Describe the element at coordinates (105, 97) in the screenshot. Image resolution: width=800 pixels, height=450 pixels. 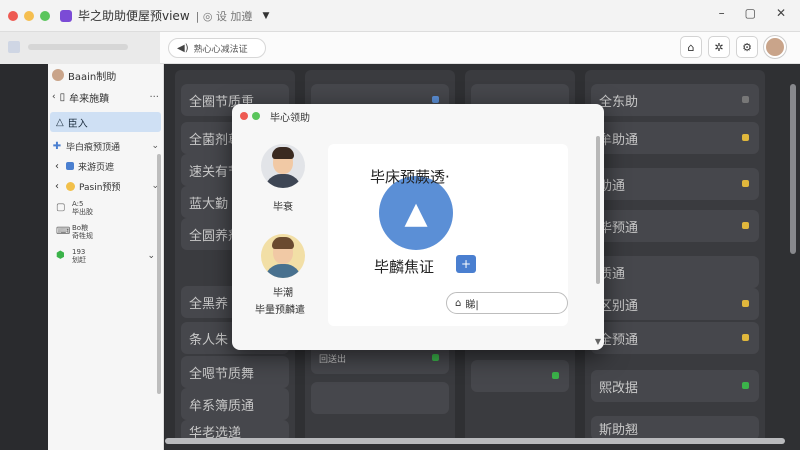
I see `sidebar-section: ‹ ▯ 牟来施蹟 ···` at that location.